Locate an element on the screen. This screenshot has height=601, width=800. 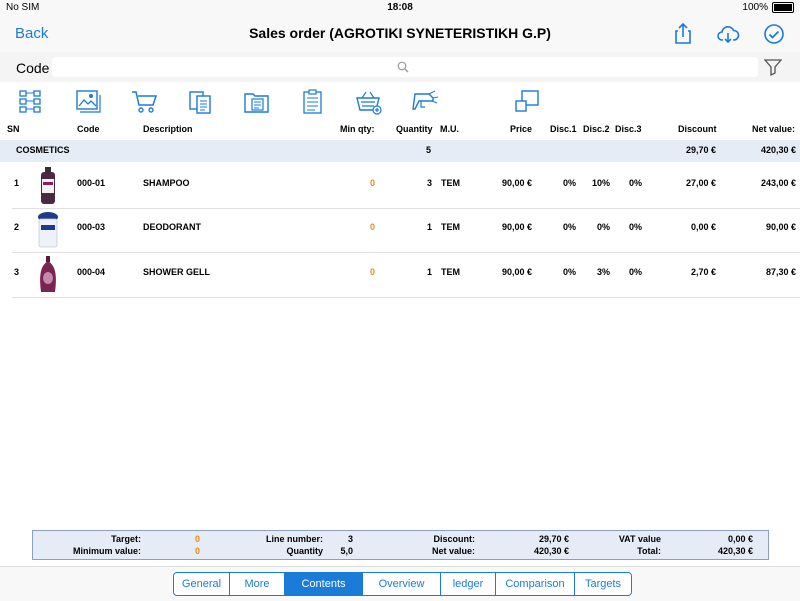
vat-value: 0,00 € is located at coordinates (740, 539).